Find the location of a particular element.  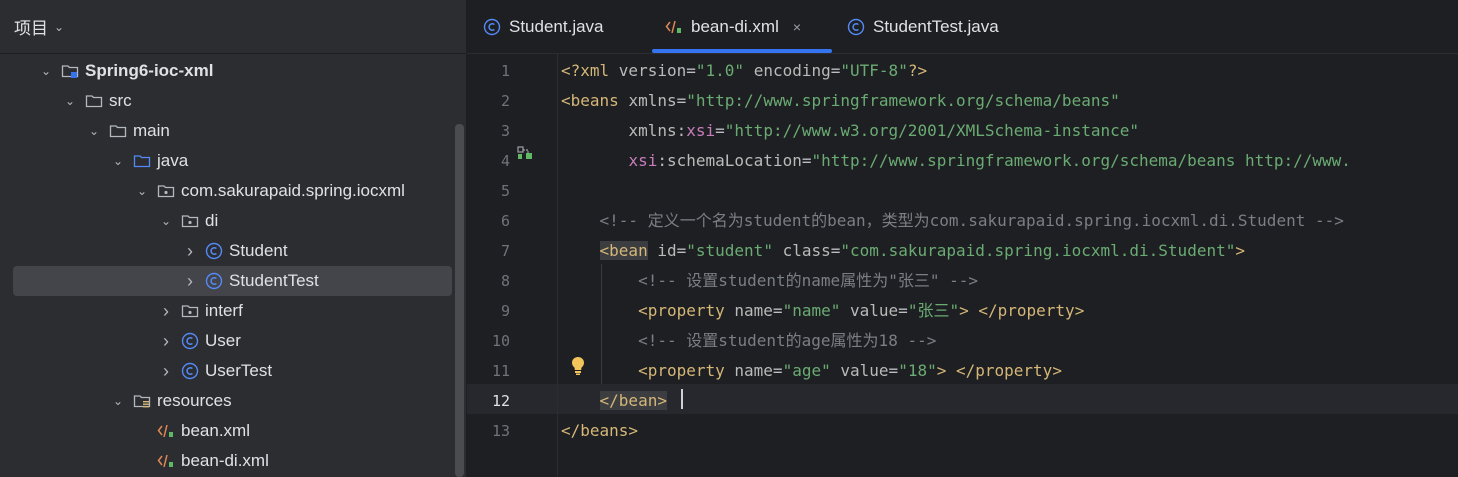

project-panel-title: 项目 is located at coordinates (31, 28).